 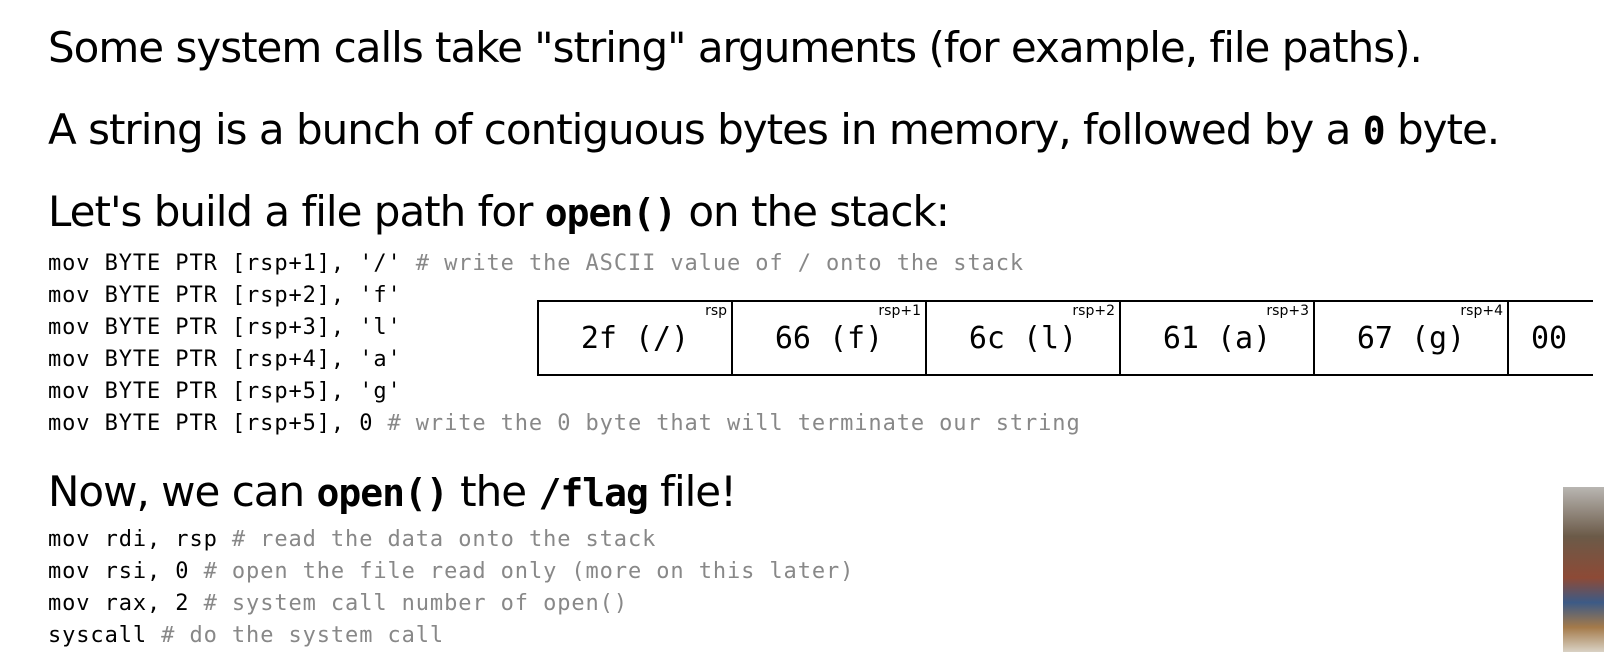 I want to click on heading-string-definition-post: byte., so click(x=1442, y=129).